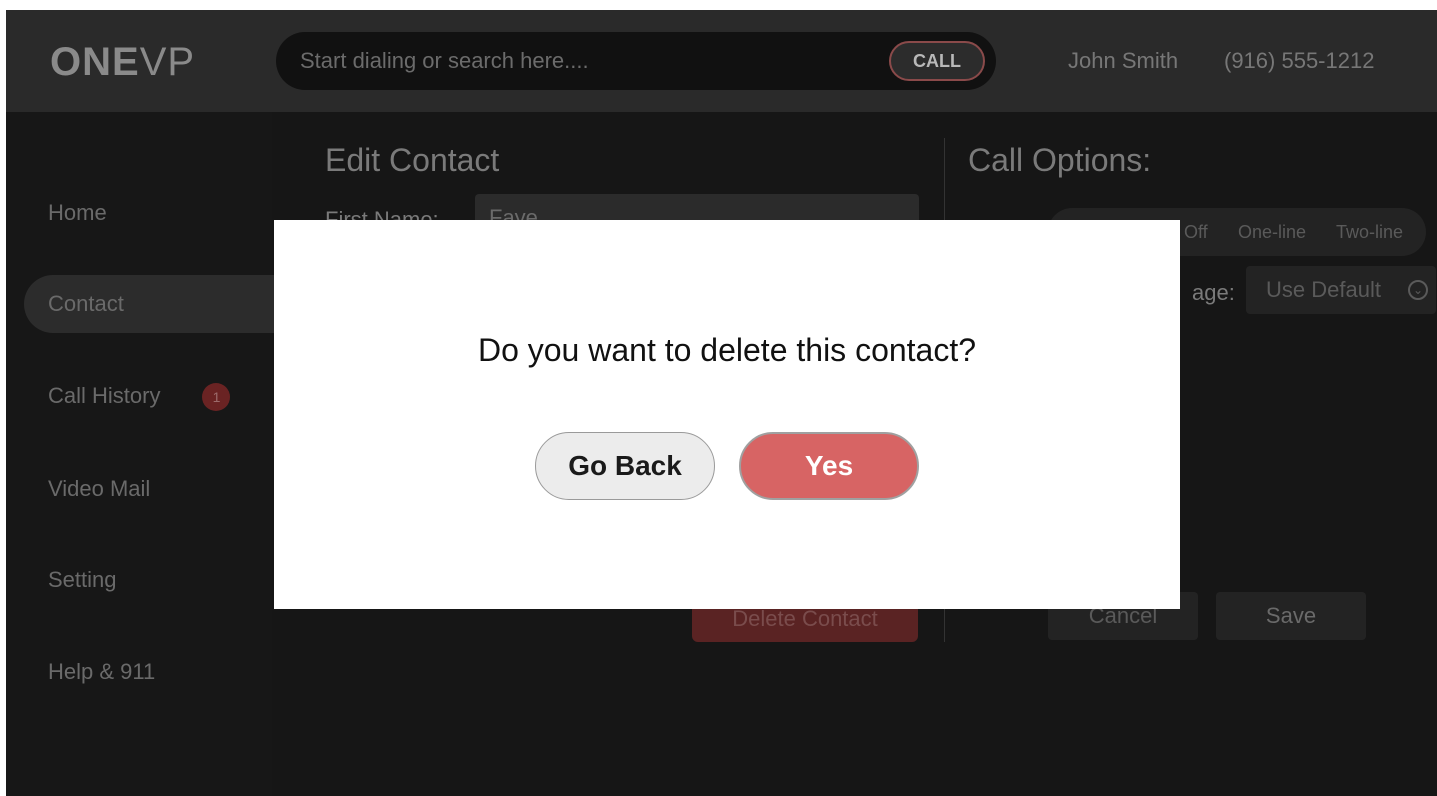  What do you see at coordinates (167, 62) in the screenshot?
I see `logo-light-text: VP` at bounding box center [167, 62].